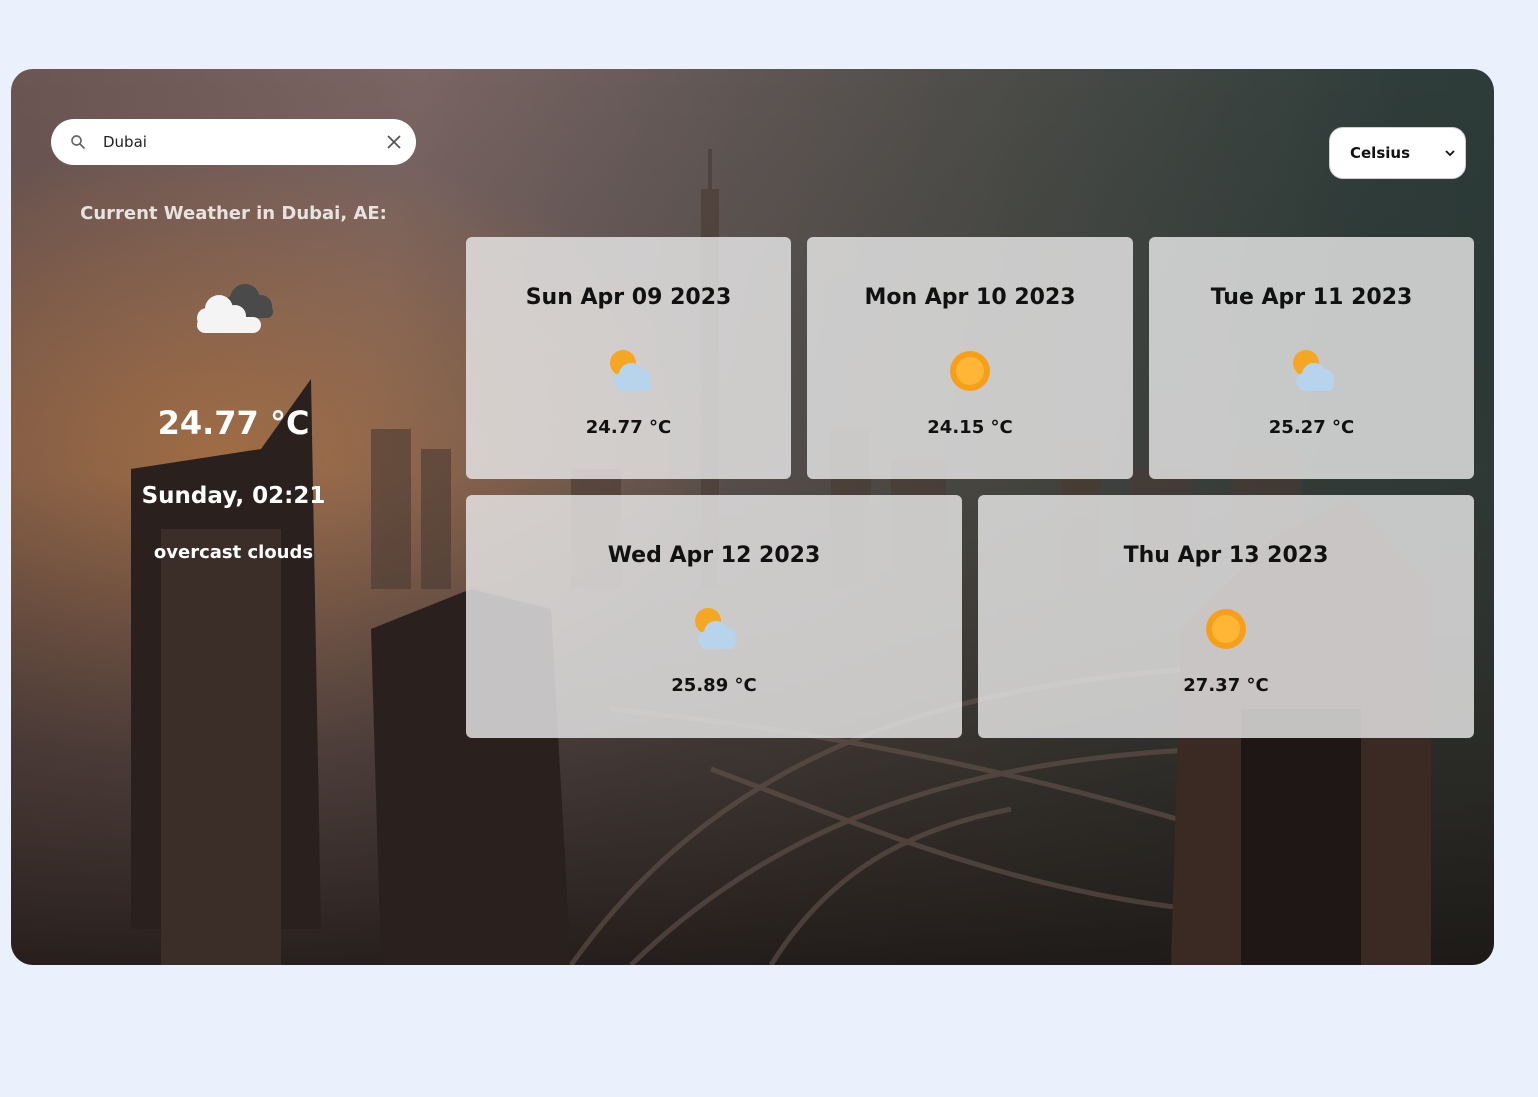 The height and width of the screenshot is (1097, 1538). Describe the element at coordinates (1311, 427) in the screenshot. I see `forecast-temp: 25.27 °C` at that location.